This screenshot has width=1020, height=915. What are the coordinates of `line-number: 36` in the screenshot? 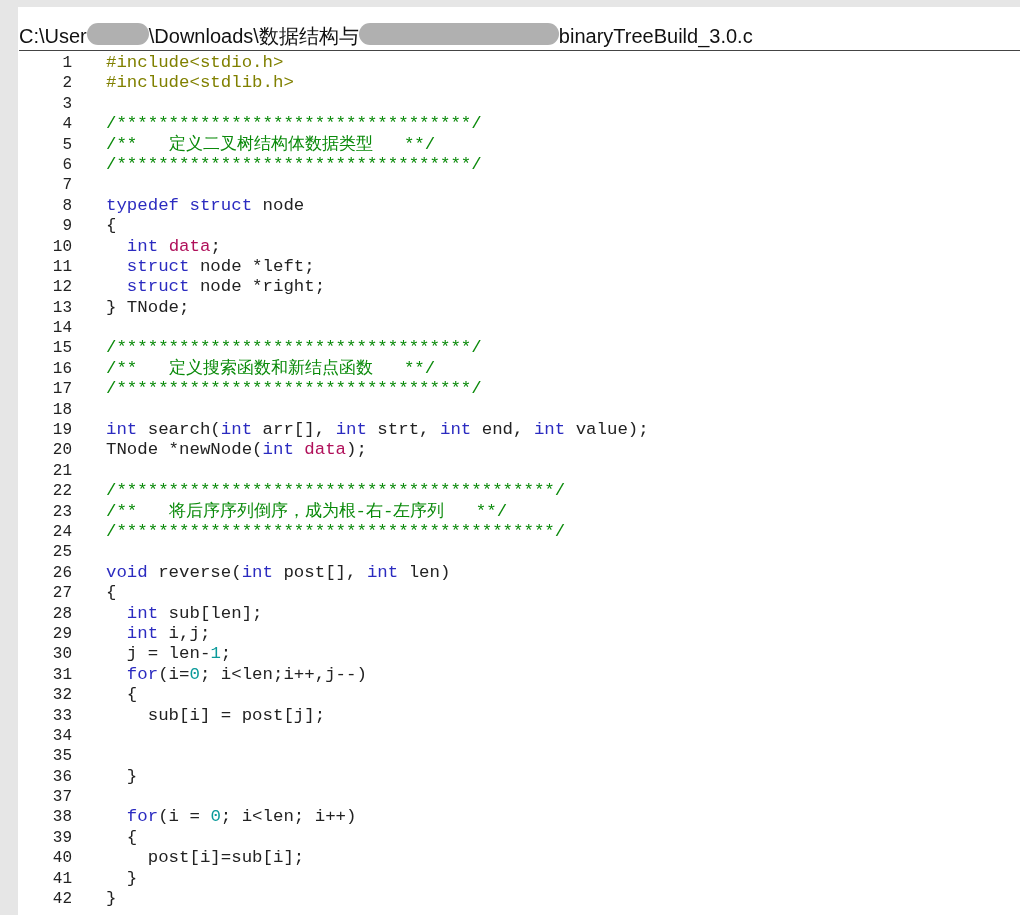 It's located at (61, 777).